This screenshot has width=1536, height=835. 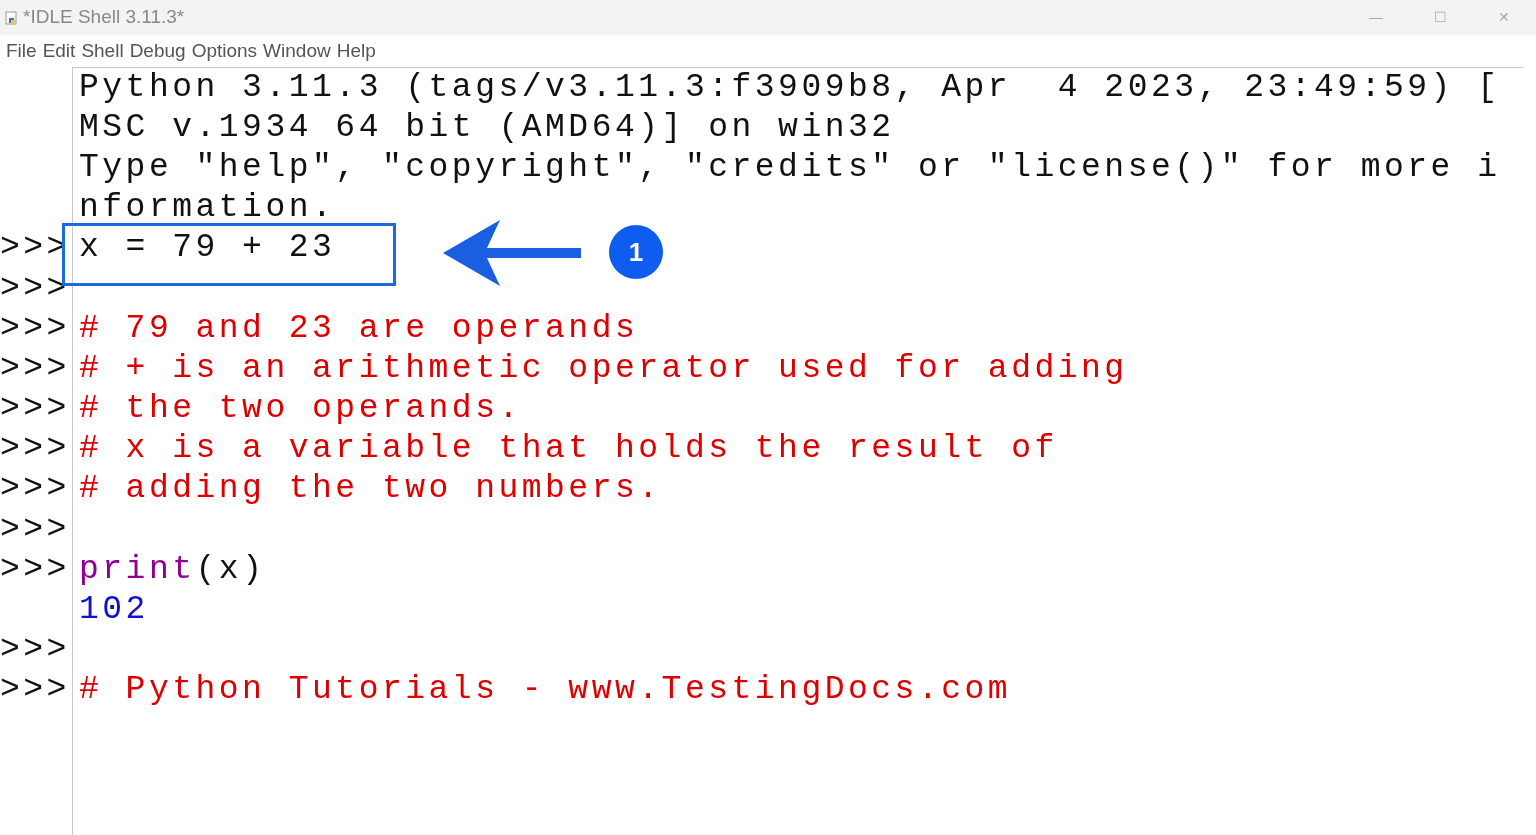 I want to click on menu-item: Edit, so click(x=59, y=51).